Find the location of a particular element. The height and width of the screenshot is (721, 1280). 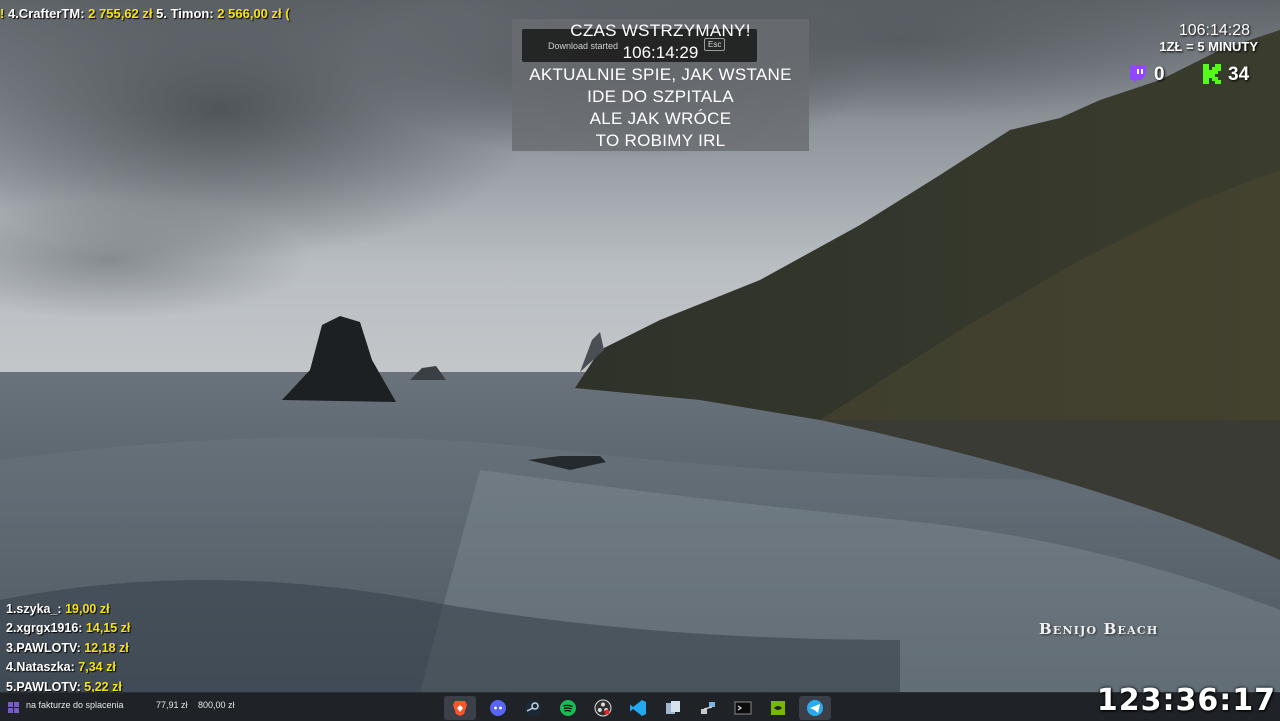

terminal-icon is located at coordinates (743, 708).